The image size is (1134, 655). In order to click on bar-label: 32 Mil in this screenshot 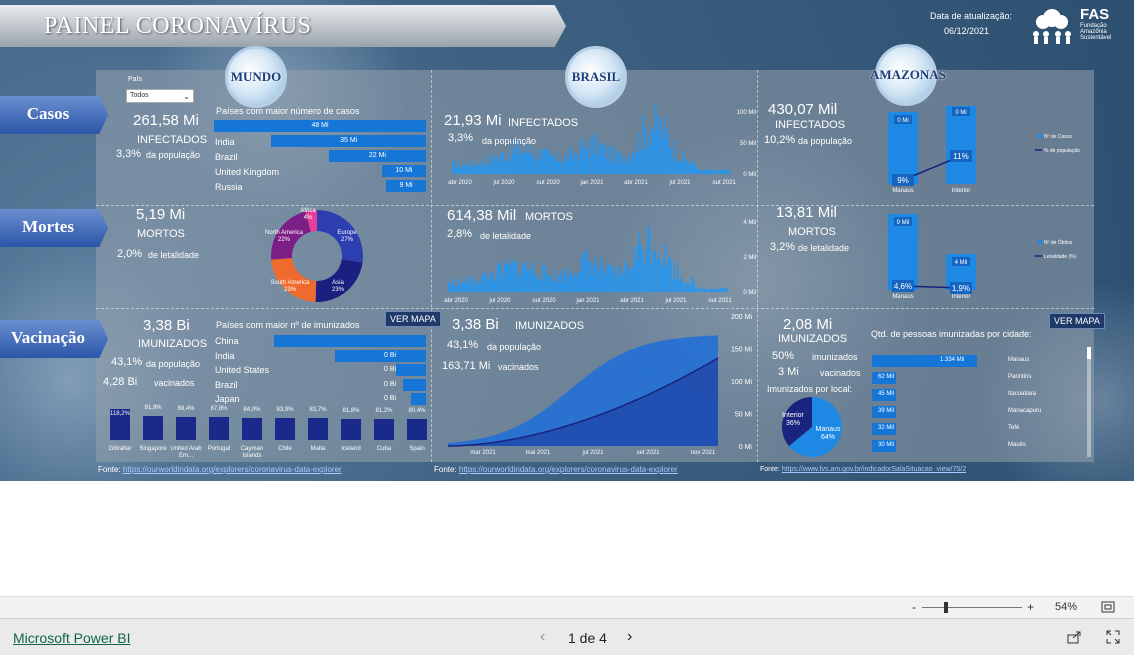, I will do `click(886, 428)`.